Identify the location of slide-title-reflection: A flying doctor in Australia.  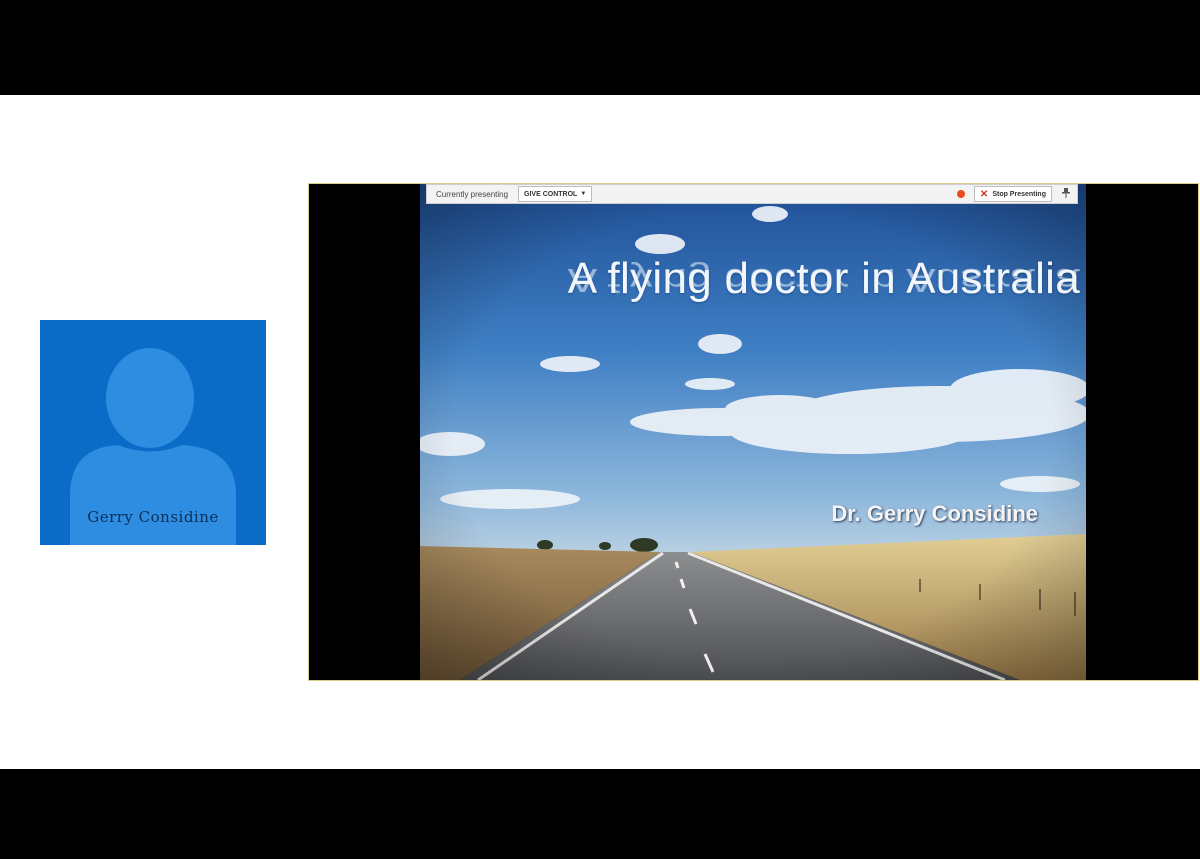
(823, 279).